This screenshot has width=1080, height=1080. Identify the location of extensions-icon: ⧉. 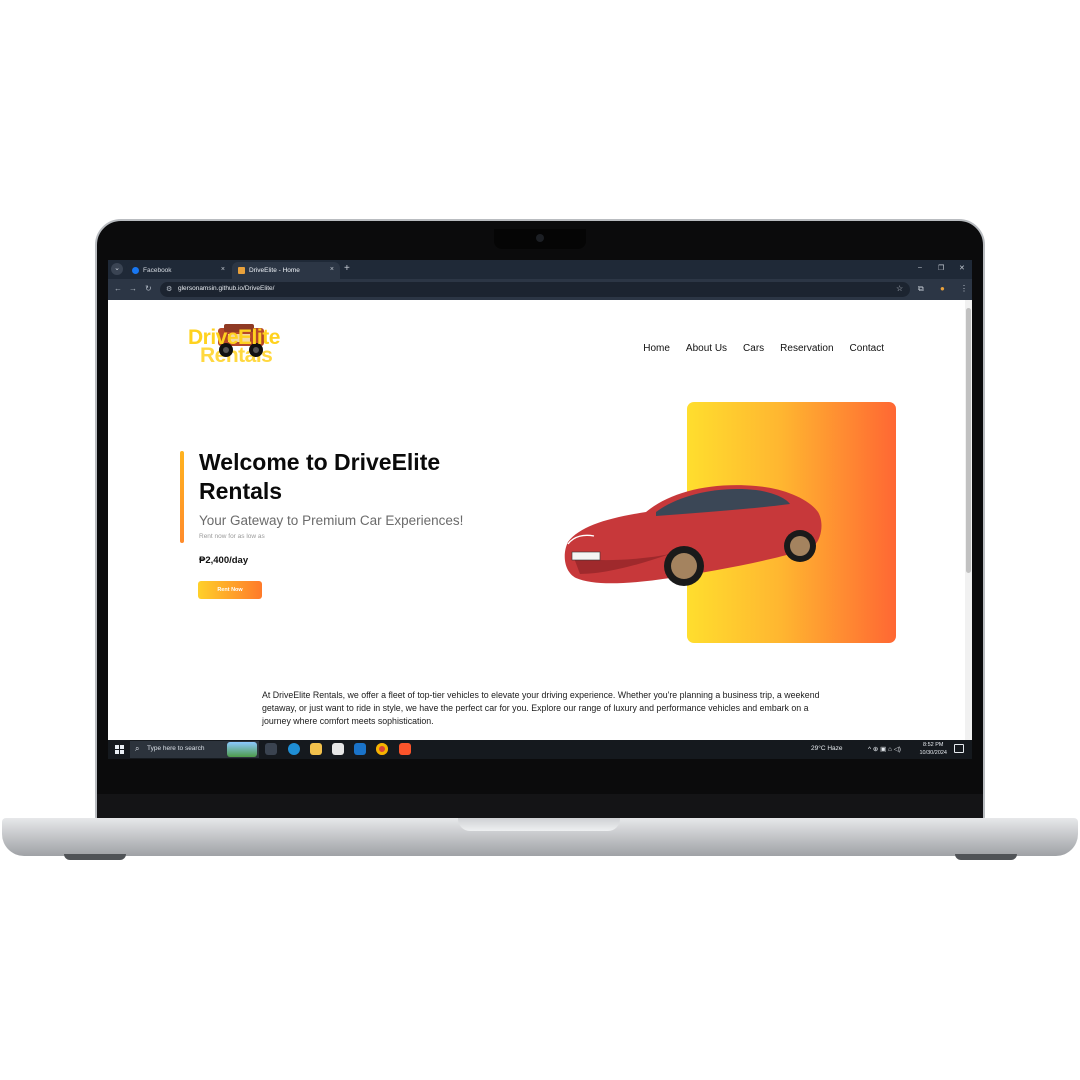
(921, 289).